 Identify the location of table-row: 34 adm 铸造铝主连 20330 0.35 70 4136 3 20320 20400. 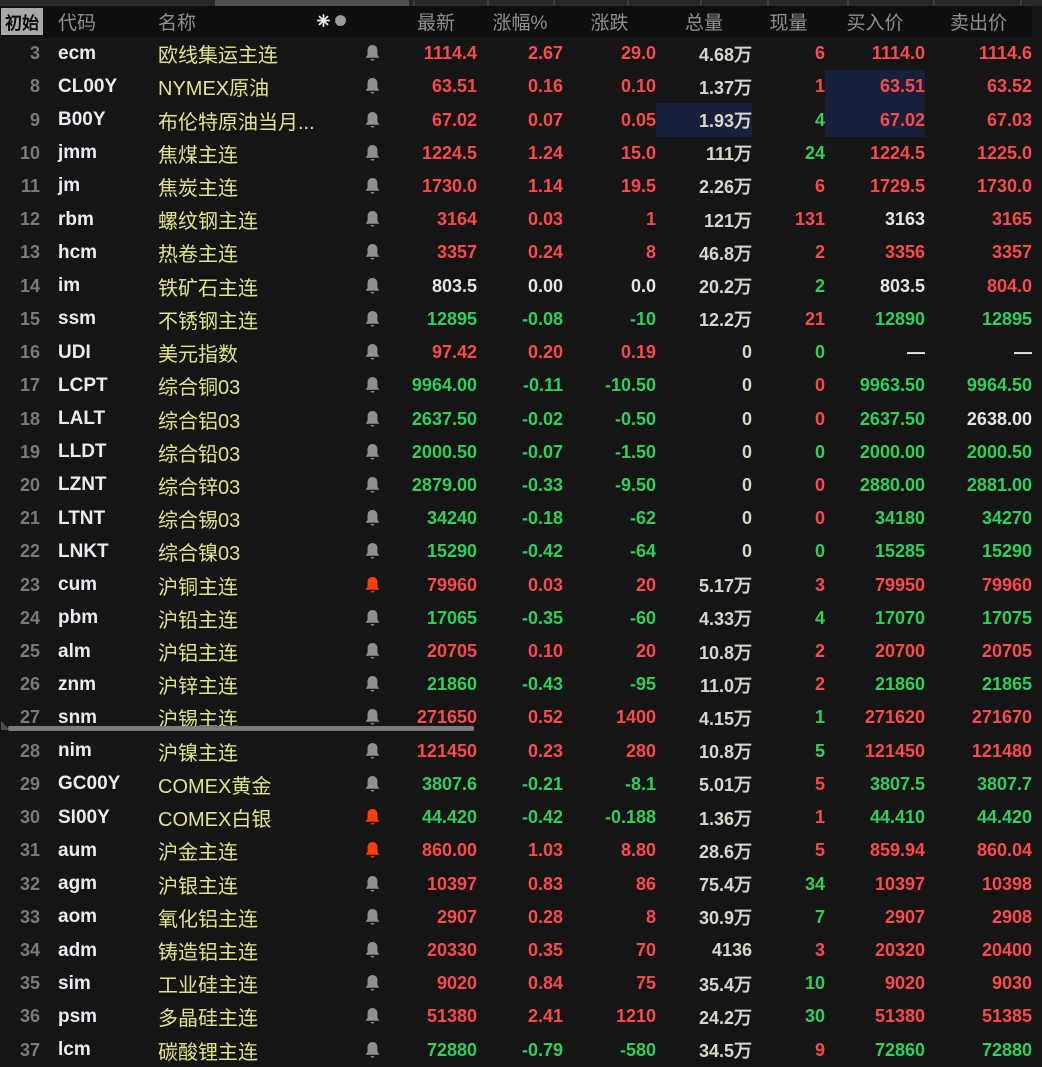
(516, 950).